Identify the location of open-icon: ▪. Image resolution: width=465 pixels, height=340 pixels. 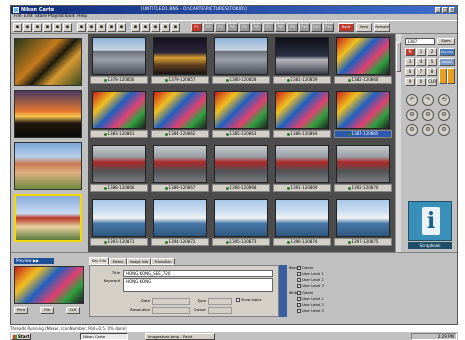
(27, 27).